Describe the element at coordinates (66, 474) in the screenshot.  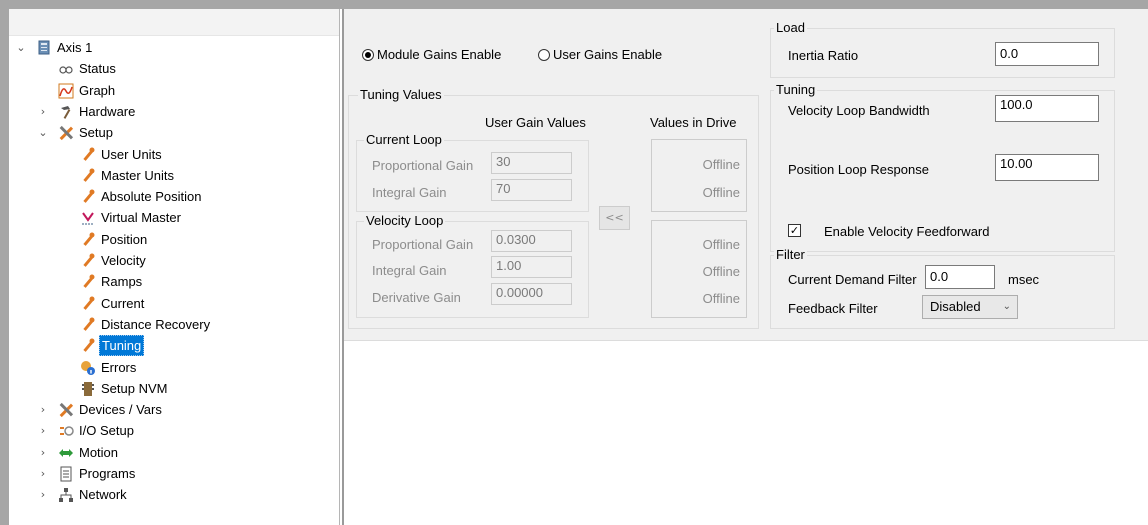
I see `programs-icon` at that location.